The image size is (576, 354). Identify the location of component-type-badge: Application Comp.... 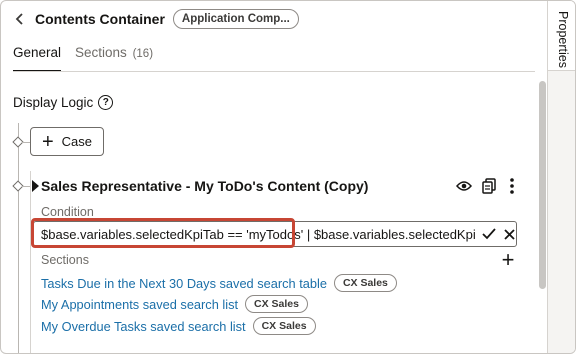
(235, 19).